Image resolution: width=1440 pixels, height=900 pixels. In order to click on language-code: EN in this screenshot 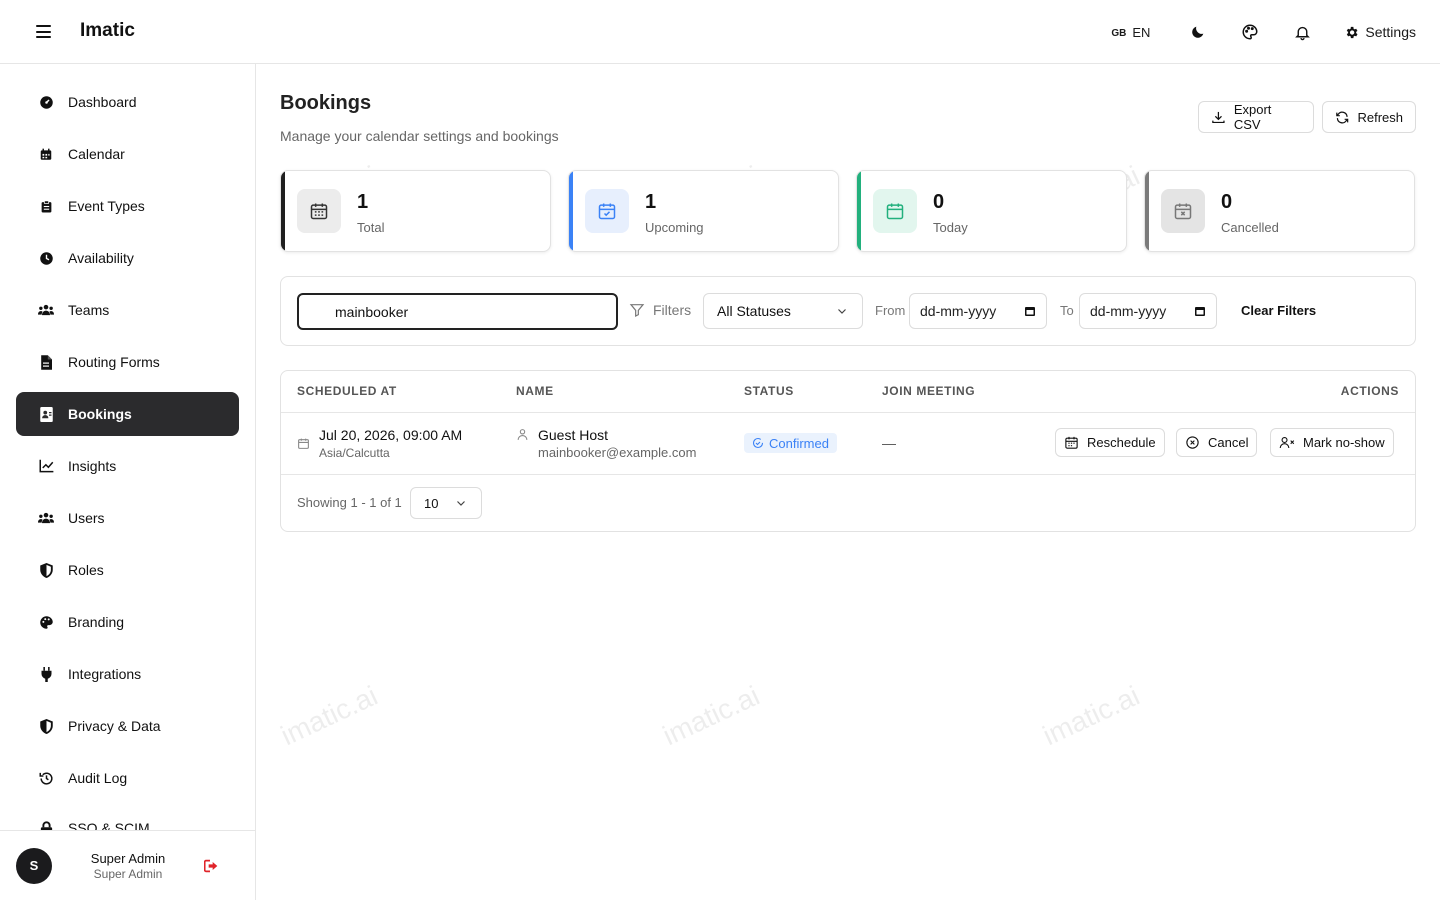, I will do `click(1141, 32)`.